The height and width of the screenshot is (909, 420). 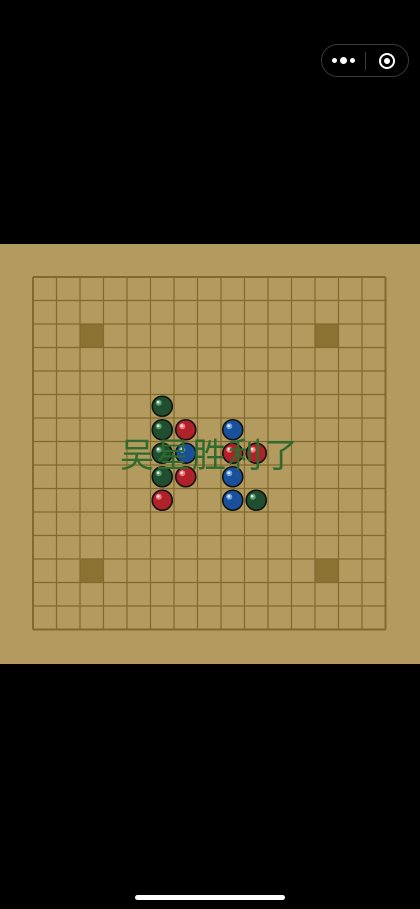 I want to click on home-indicator, so click(x=210, y=897).